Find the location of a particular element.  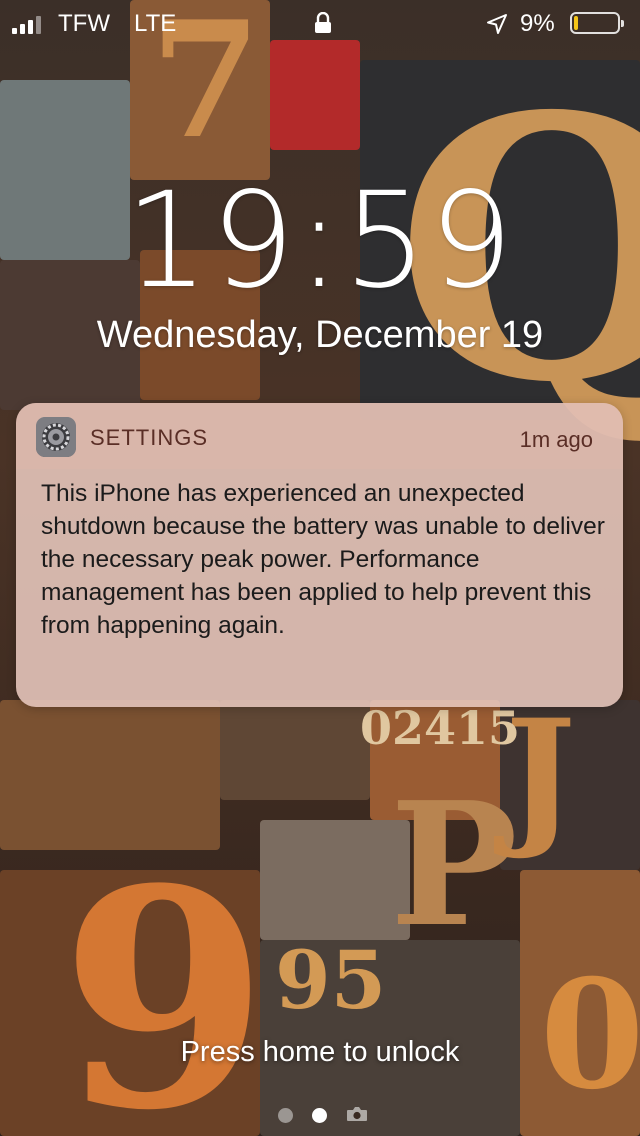

page-dot-current is located at coordinates (319, 1115).